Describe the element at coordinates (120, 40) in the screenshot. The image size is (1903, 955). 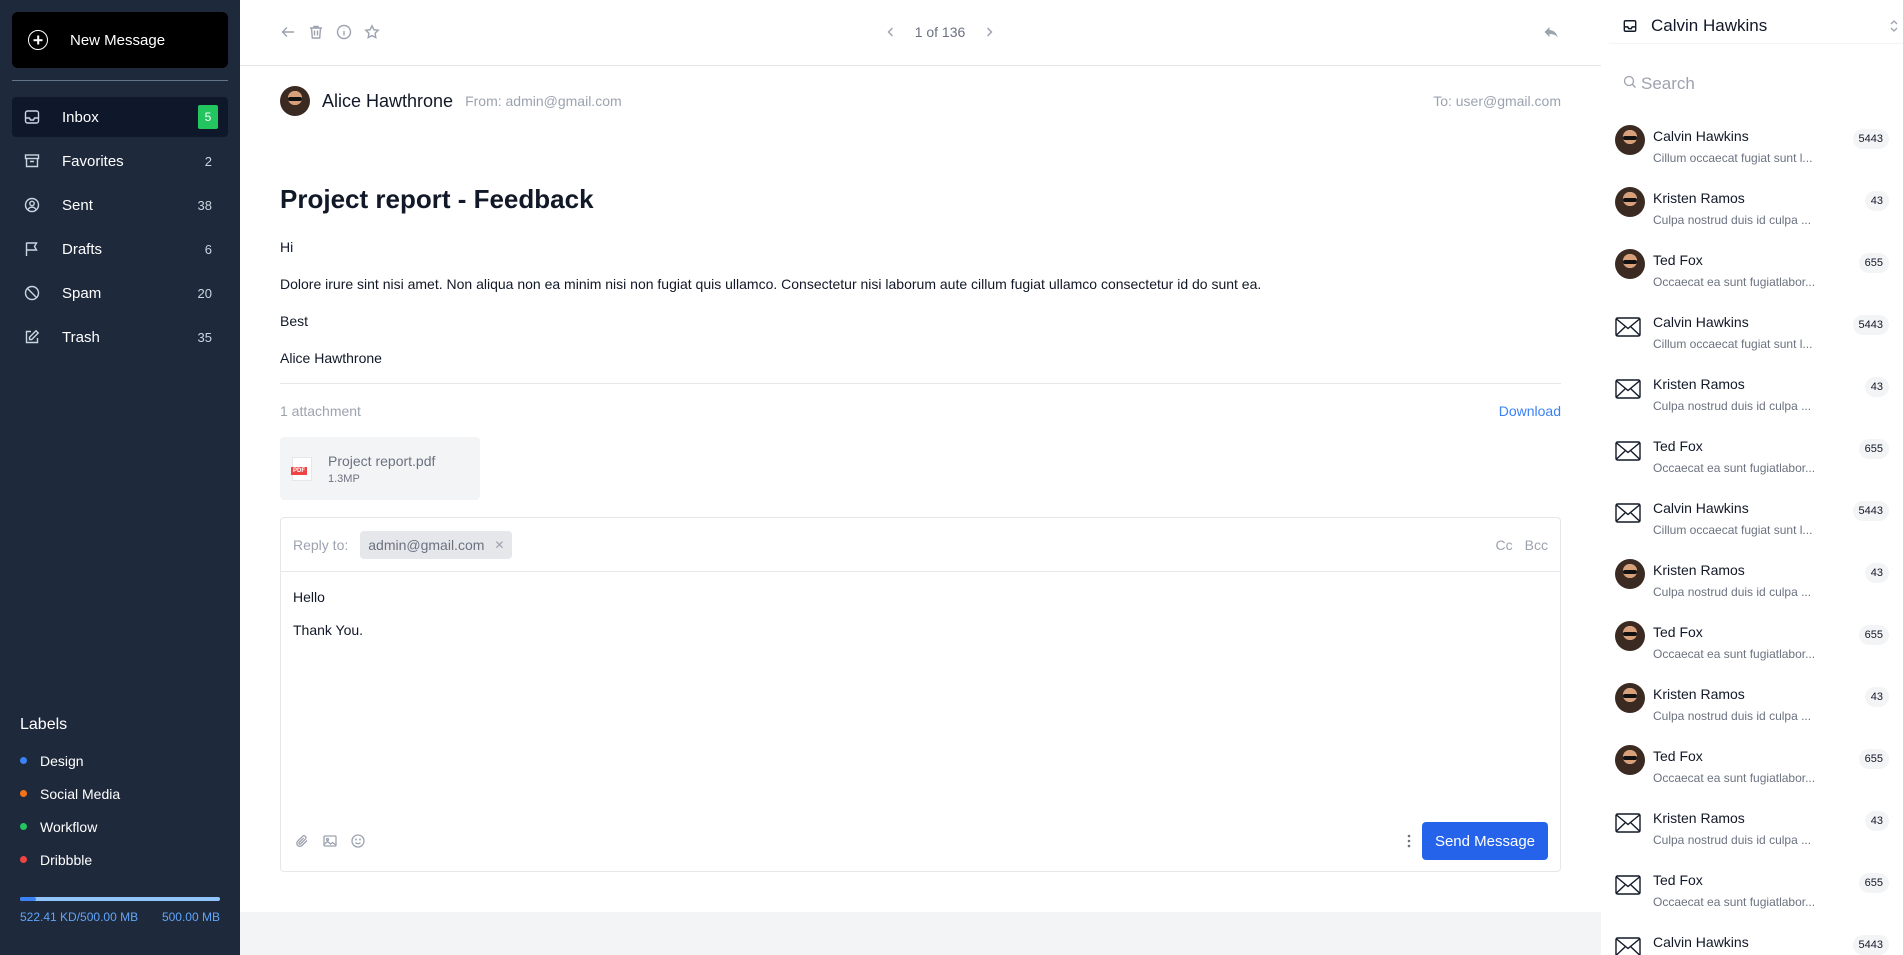
I see `new-message-button: New Message` at that location.